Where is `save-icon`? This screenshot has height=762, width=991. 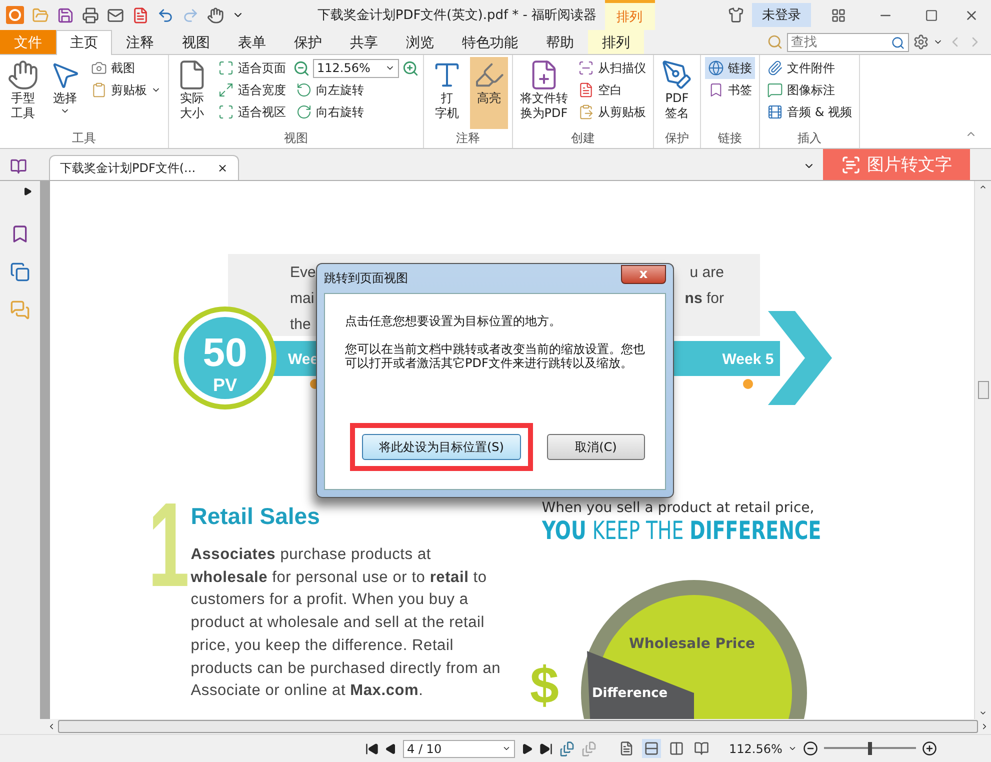
save-icon is located at coordinates (65, 15).